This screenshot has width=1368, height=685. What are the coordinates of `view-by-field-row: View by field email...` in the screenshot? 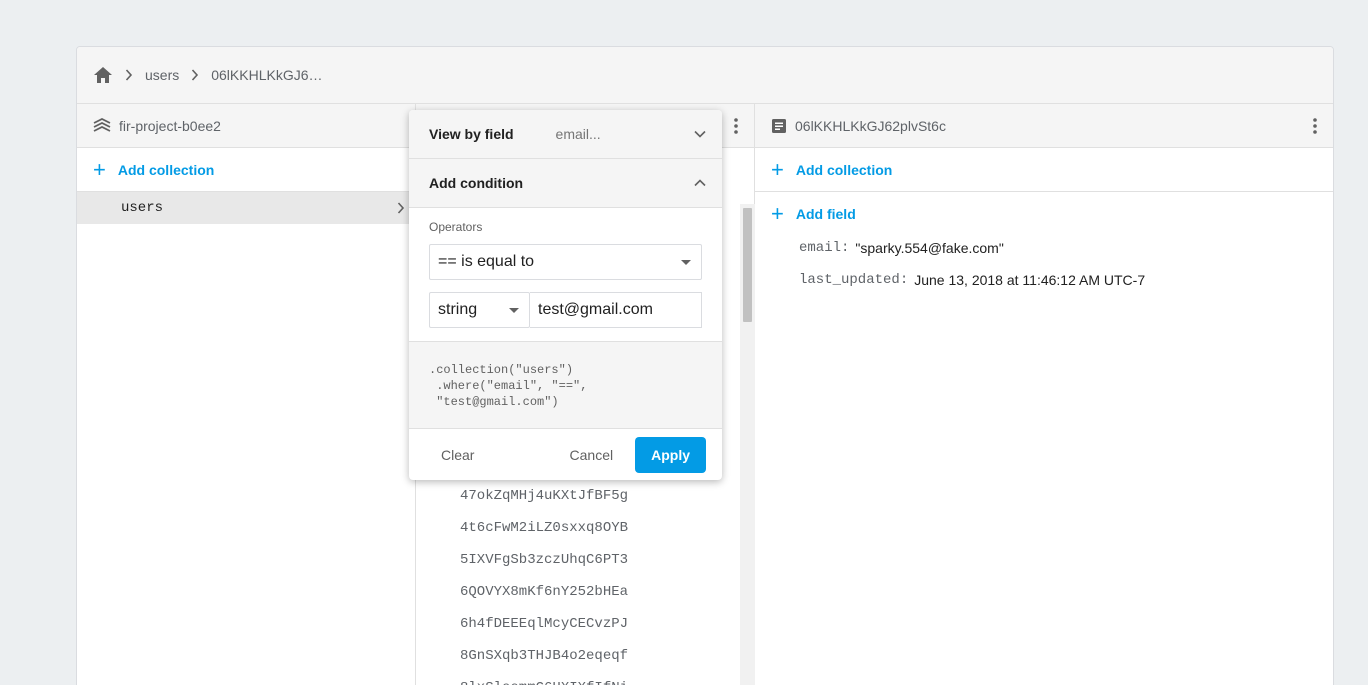 It's located at (565, 134).